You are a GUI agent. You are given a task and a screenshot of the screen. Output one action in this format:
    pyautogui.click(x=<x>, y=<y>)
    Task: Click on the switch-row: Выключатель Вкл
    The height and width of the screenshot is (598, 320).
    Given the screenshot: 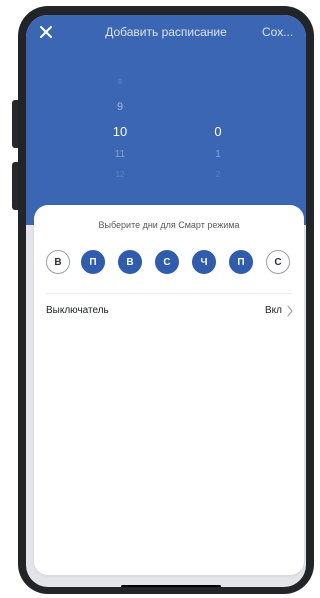 What is the action you would take?
    pyautogui.click(x=169, y=311)
    